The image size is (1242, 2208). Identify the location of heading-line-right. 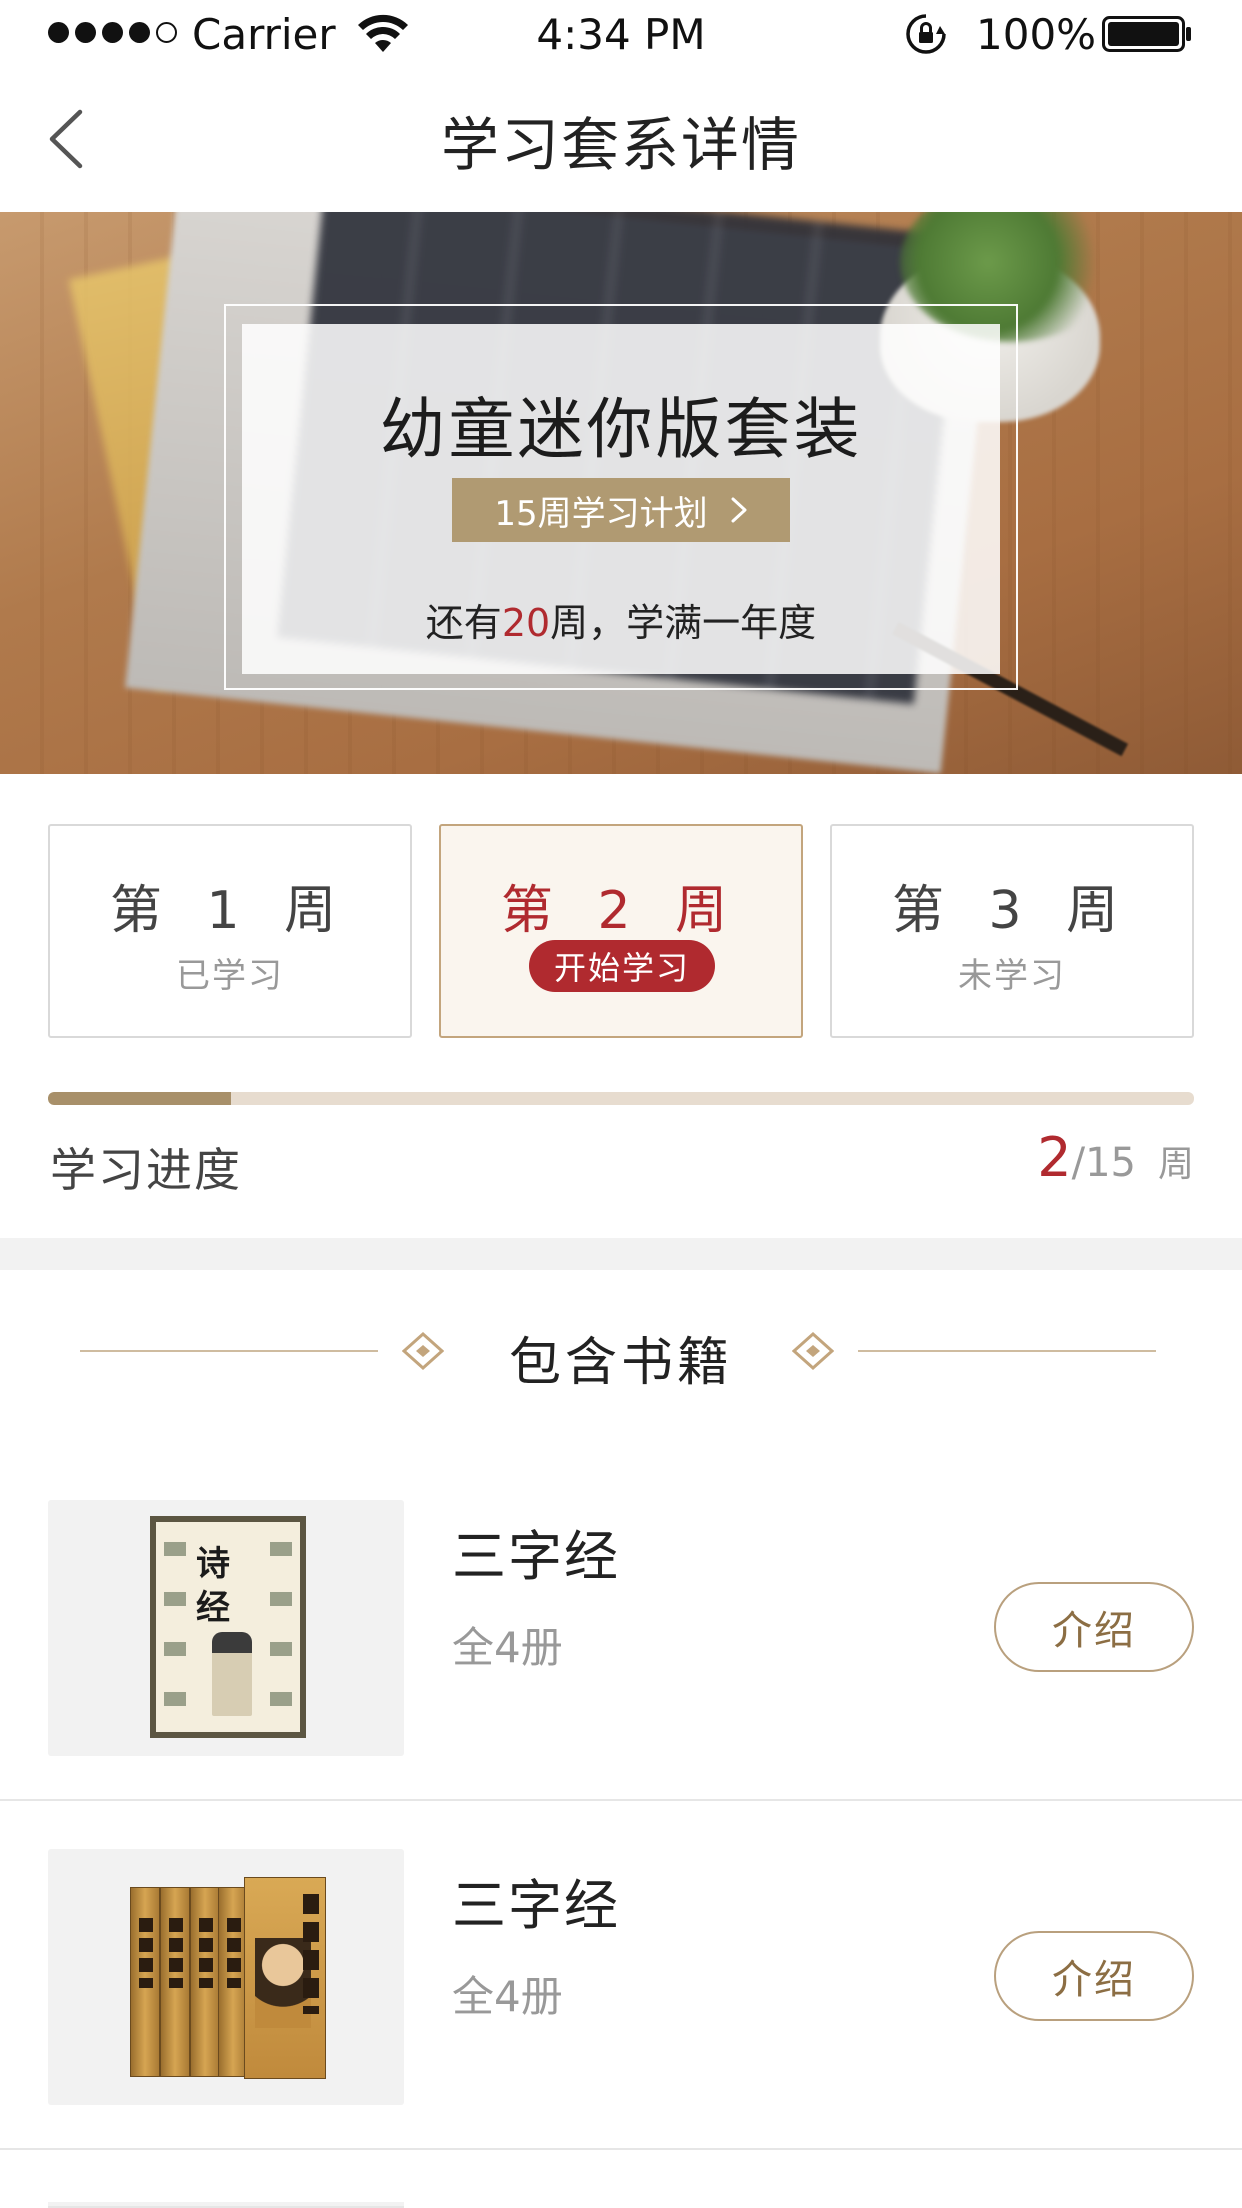
(1007, 1351).